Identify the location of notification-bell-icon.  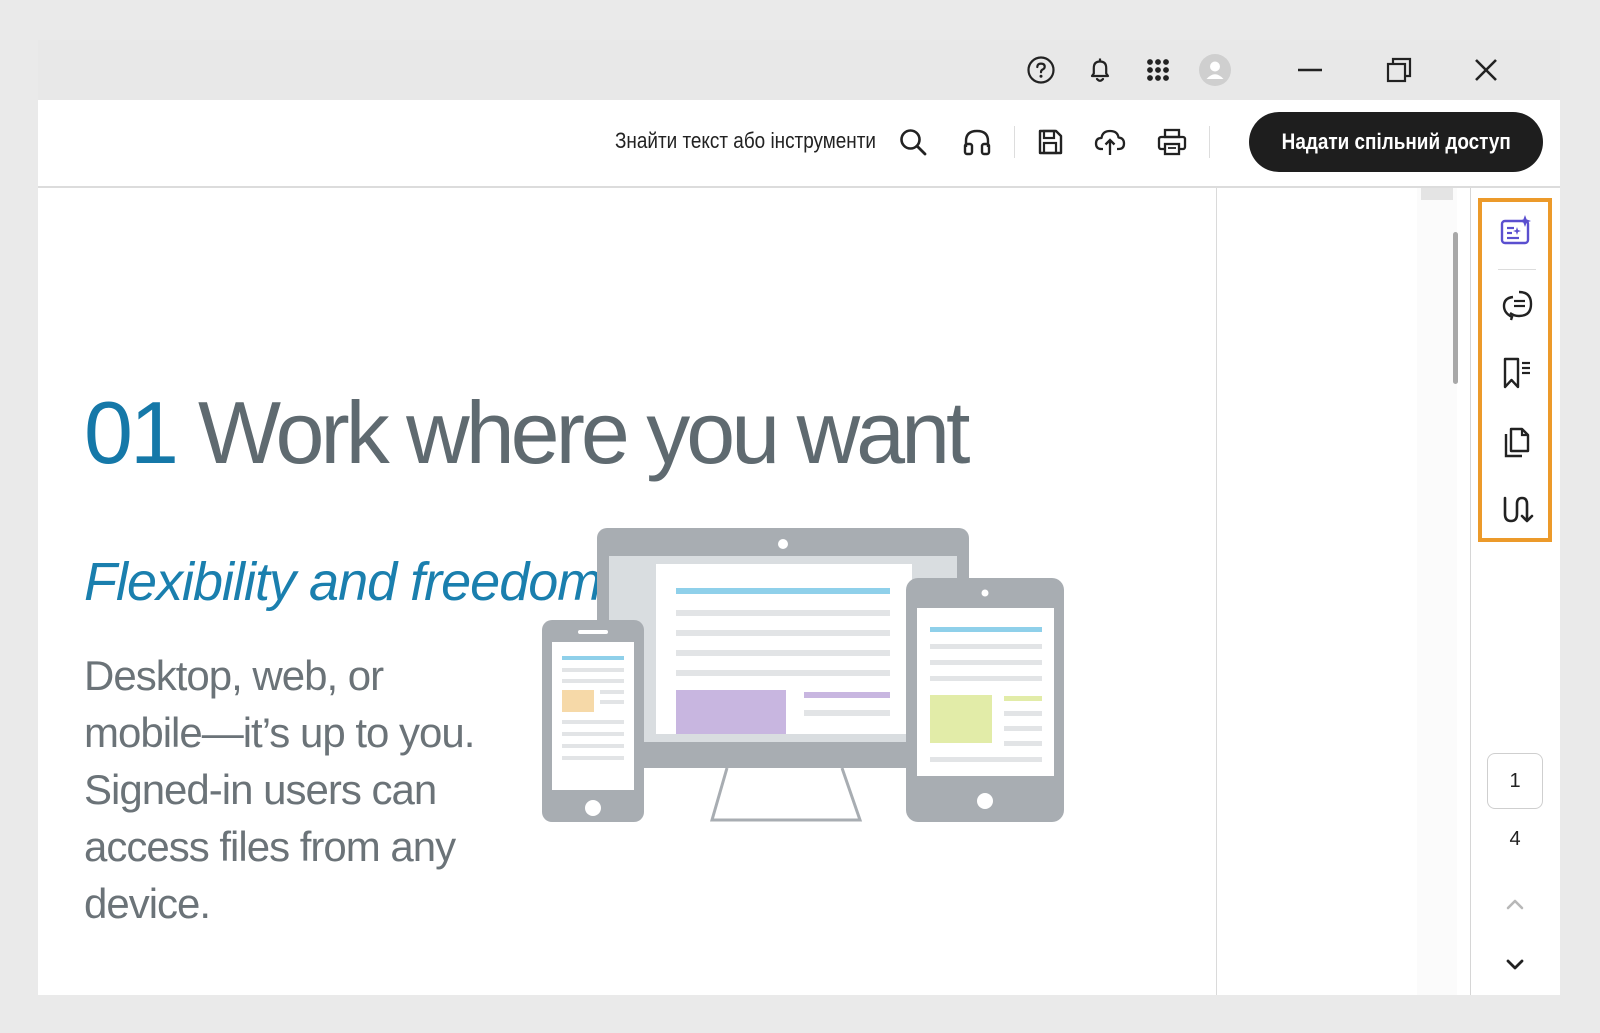
(1100, 70).